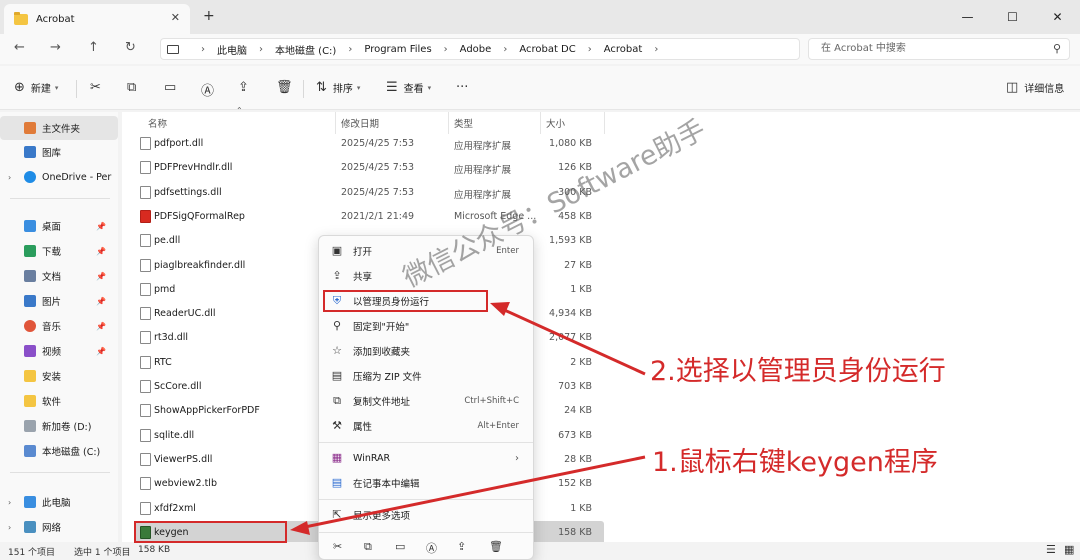 This screenshot has height=560, width=1080. I want to click on arrow-to-keygen, so click(468, 495).